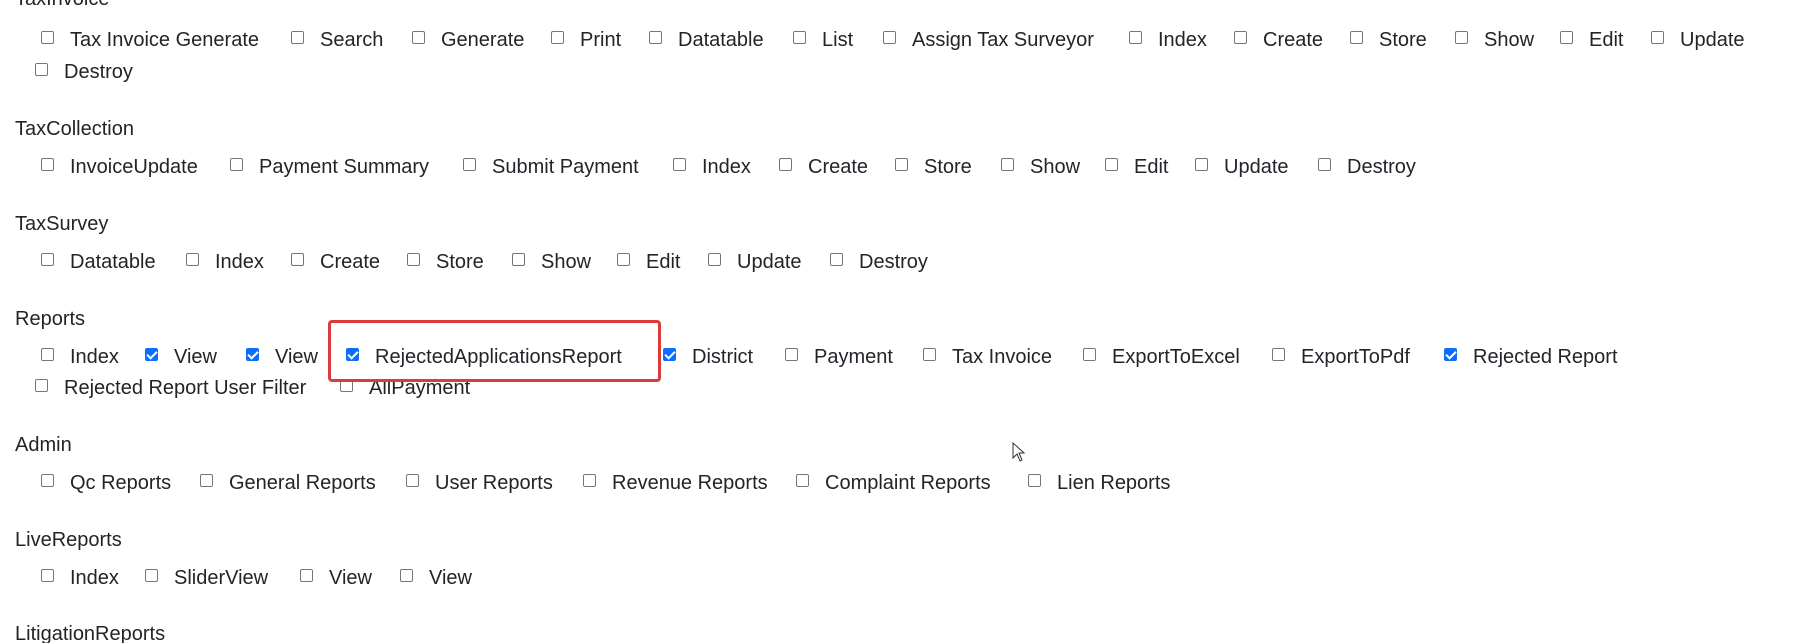 The image size is (1794, 643). I want to click on checkbox-label: List, so click(838, 40).